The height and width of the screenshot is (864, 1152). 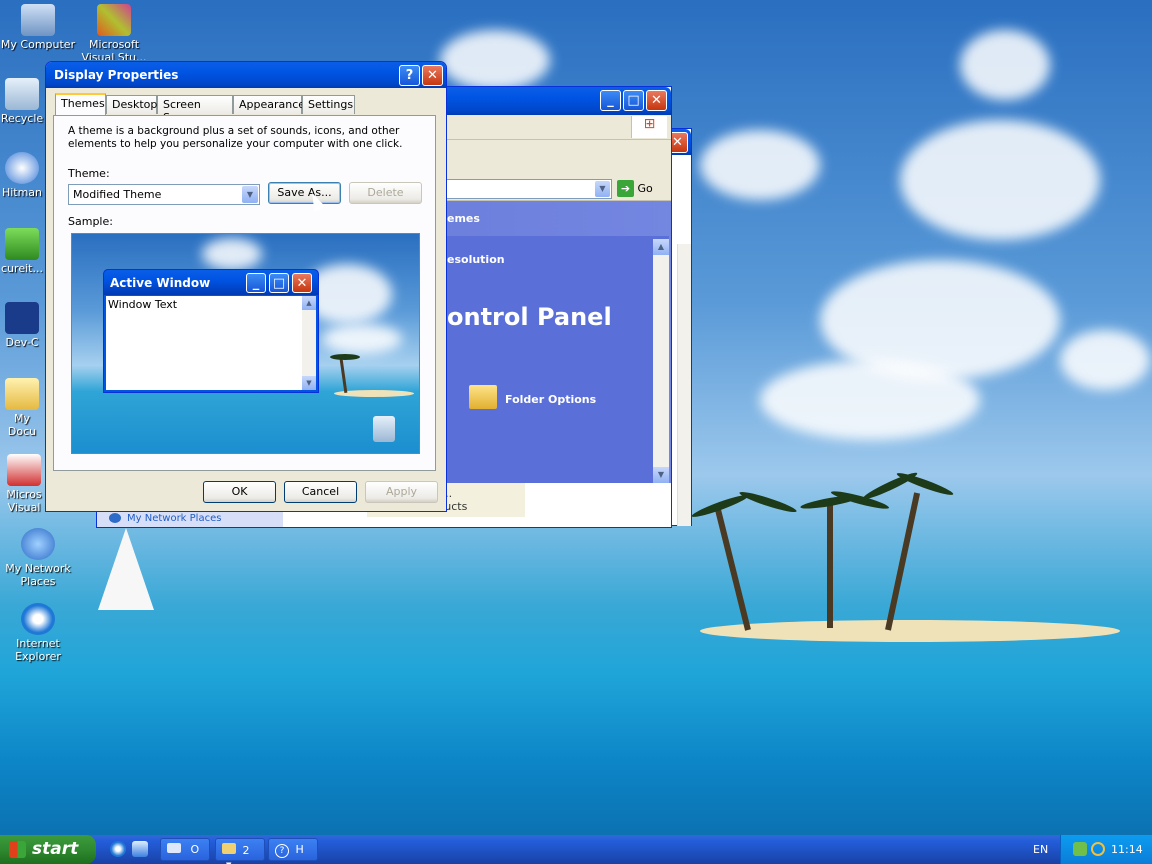 I want to click on cancel-button: Cancel, so click(x=320, y=492).